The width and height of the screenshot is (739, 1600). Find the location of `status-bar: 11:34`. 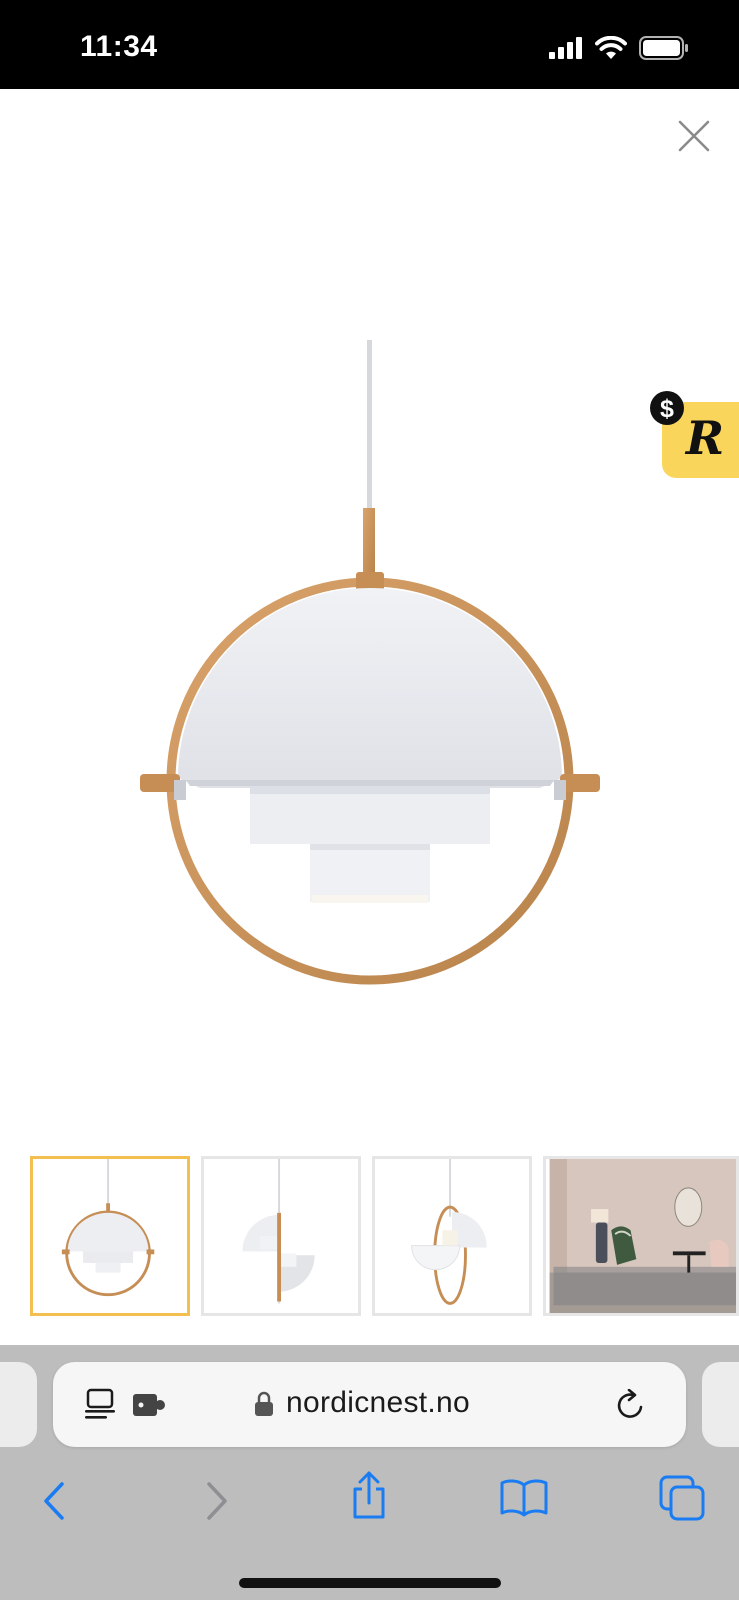

status-bar: 11:34 is located at coordinates (369, 44).